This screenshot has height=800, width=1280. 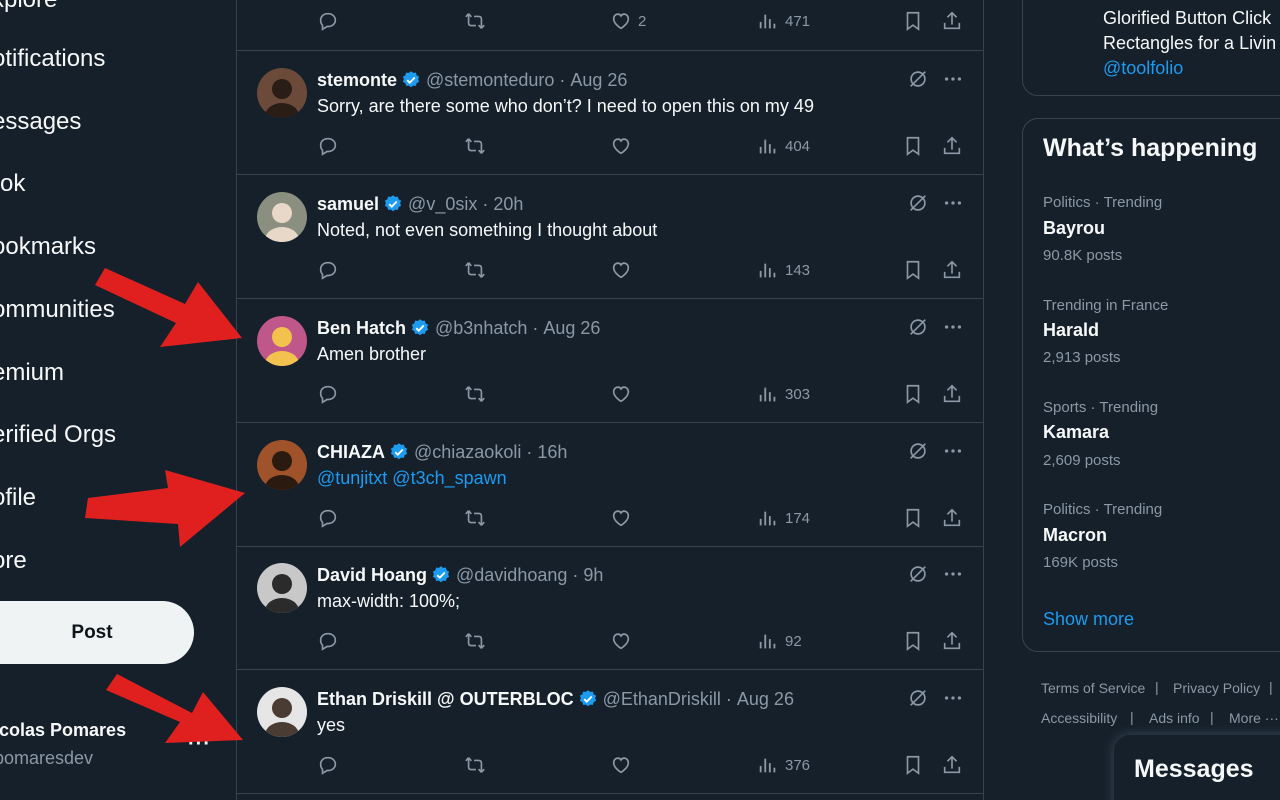 I want to click on show-more-link: Show more, so click(x=1088, y=619).